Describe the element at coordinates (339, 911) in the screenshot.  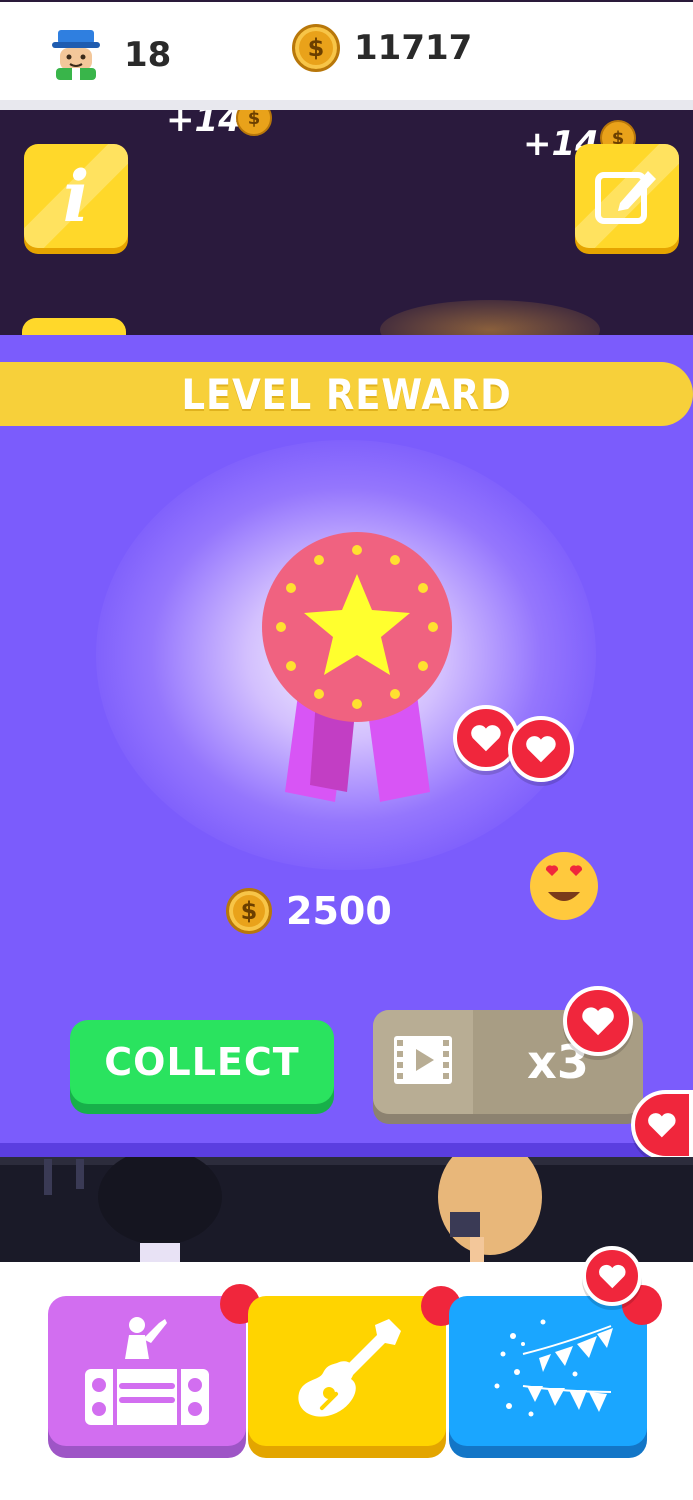
I see `reward-amount-value: 2500` at that location.